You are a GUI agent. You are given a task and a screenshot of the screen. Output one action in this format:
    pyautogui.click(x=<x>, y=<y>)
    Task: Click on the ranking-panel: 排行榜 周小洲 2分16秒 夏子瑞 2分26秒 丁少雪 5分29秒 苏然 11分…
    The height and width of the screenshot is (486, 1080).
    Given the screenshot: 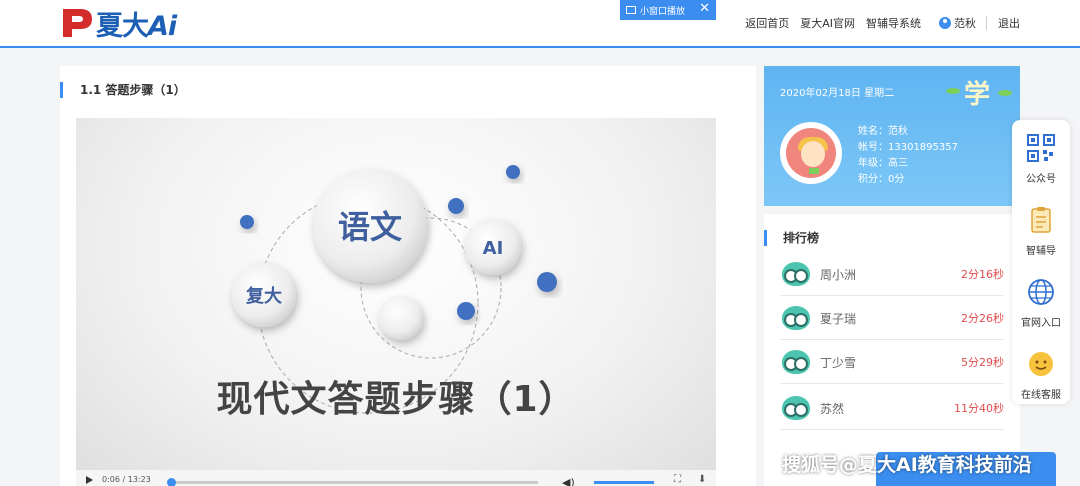 What is the action you would take?
    pyautogui.click(x=892, y=350)
    